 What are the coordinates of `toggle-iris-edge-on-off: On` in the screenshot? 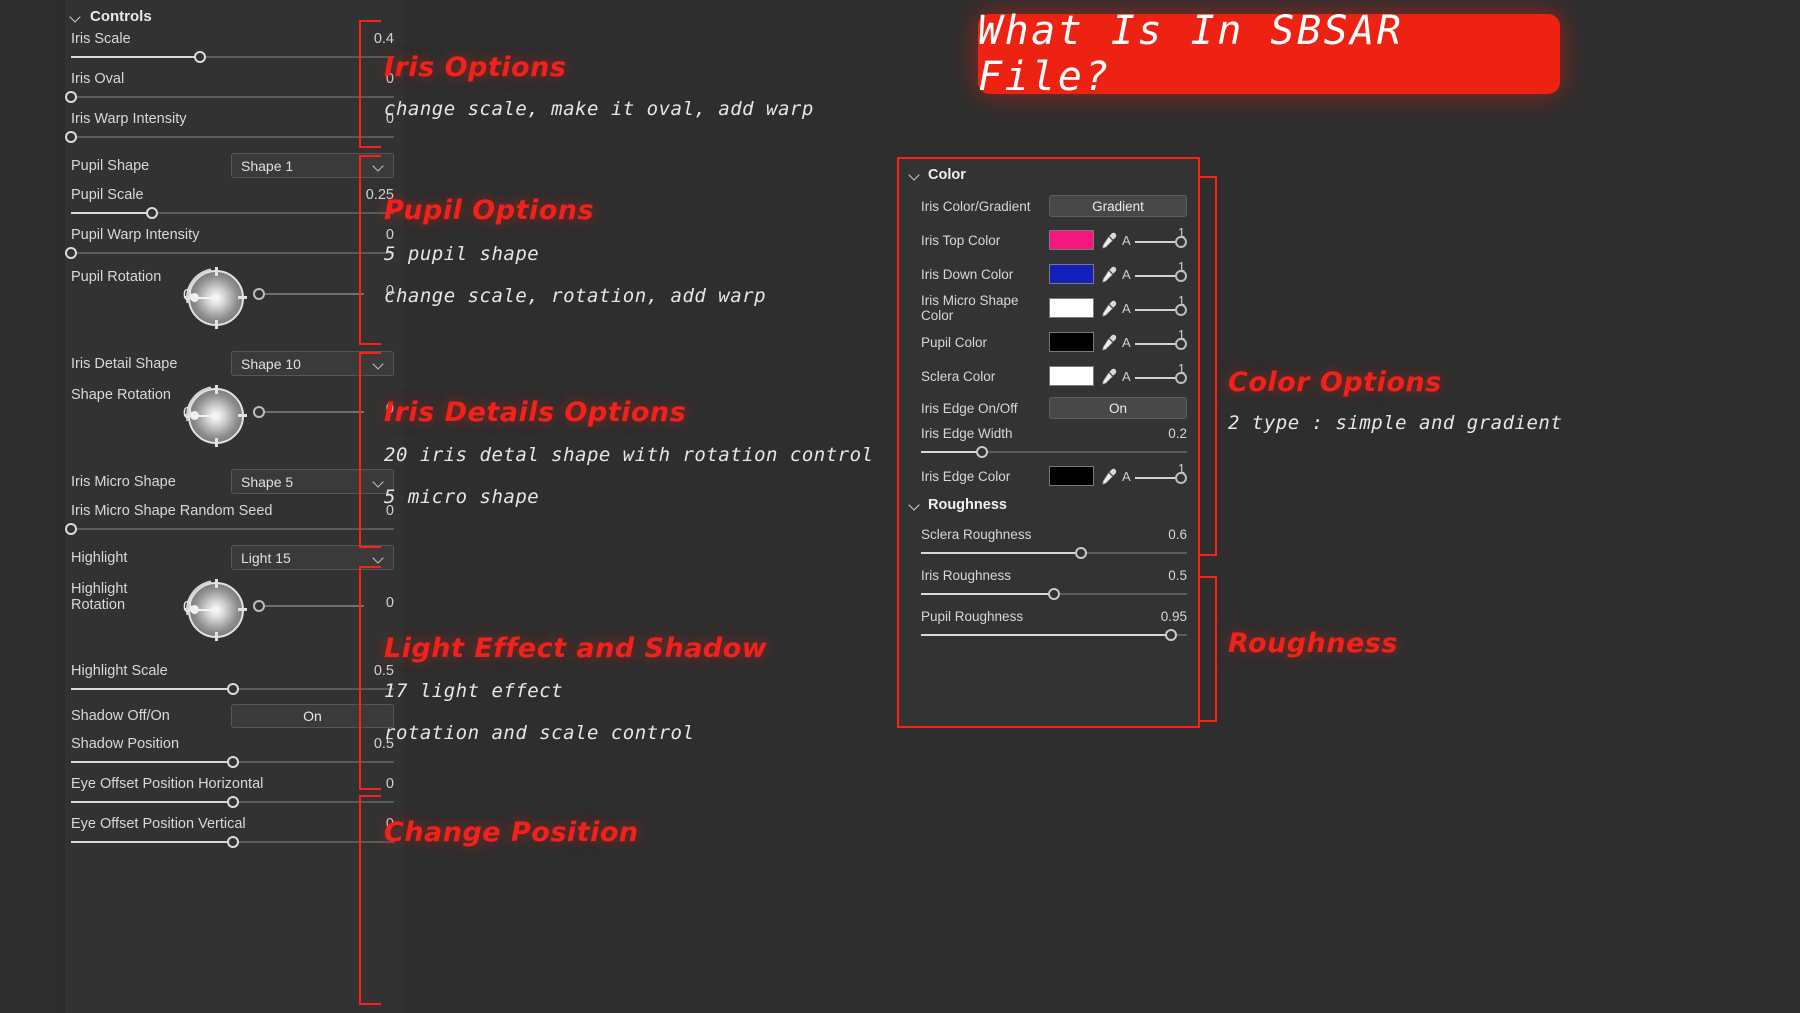 It's located at (1118, 408).